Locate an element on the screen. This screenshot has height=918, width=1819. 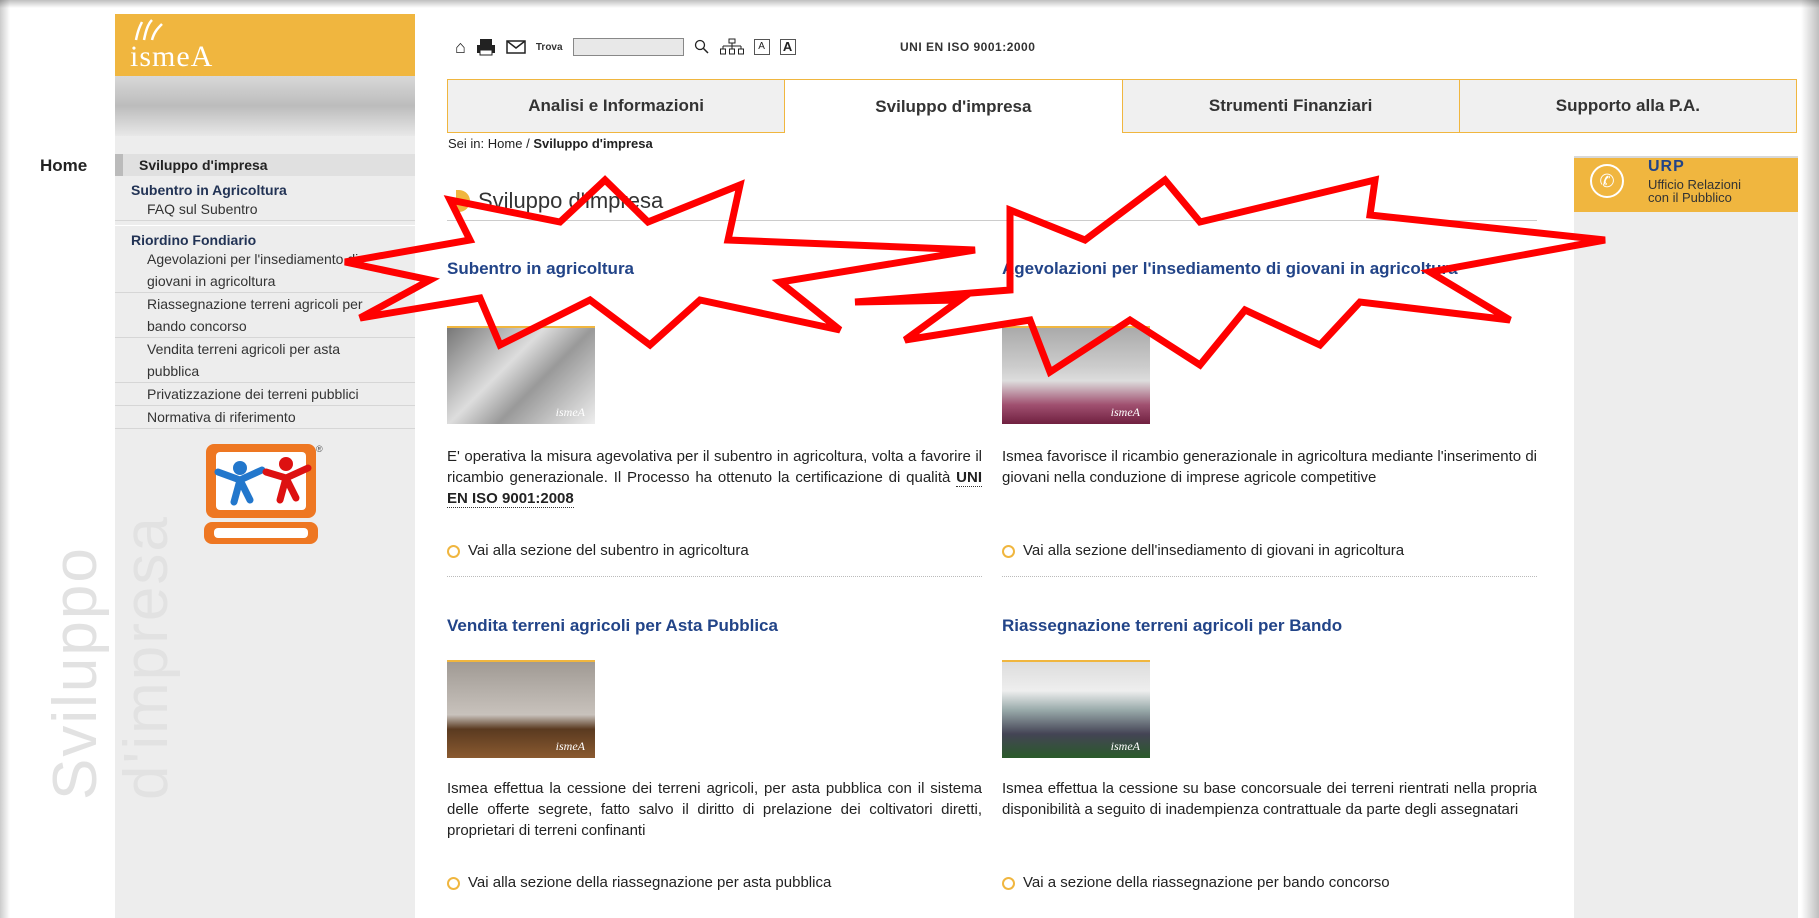
urp-title: URP is located at coordinates (1666, 167).